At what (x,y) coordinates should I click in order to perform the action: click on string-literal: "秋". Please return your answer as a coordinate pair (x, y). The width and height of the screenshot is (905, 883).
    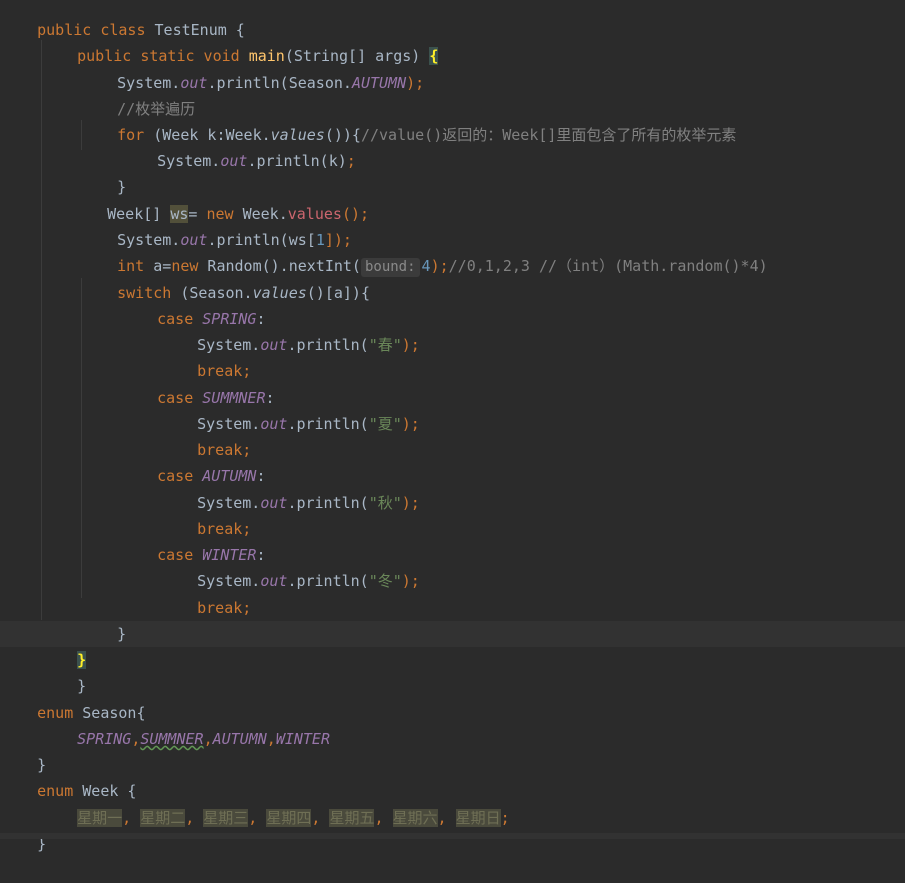
    Looking at the image, I should click on (385, 503).